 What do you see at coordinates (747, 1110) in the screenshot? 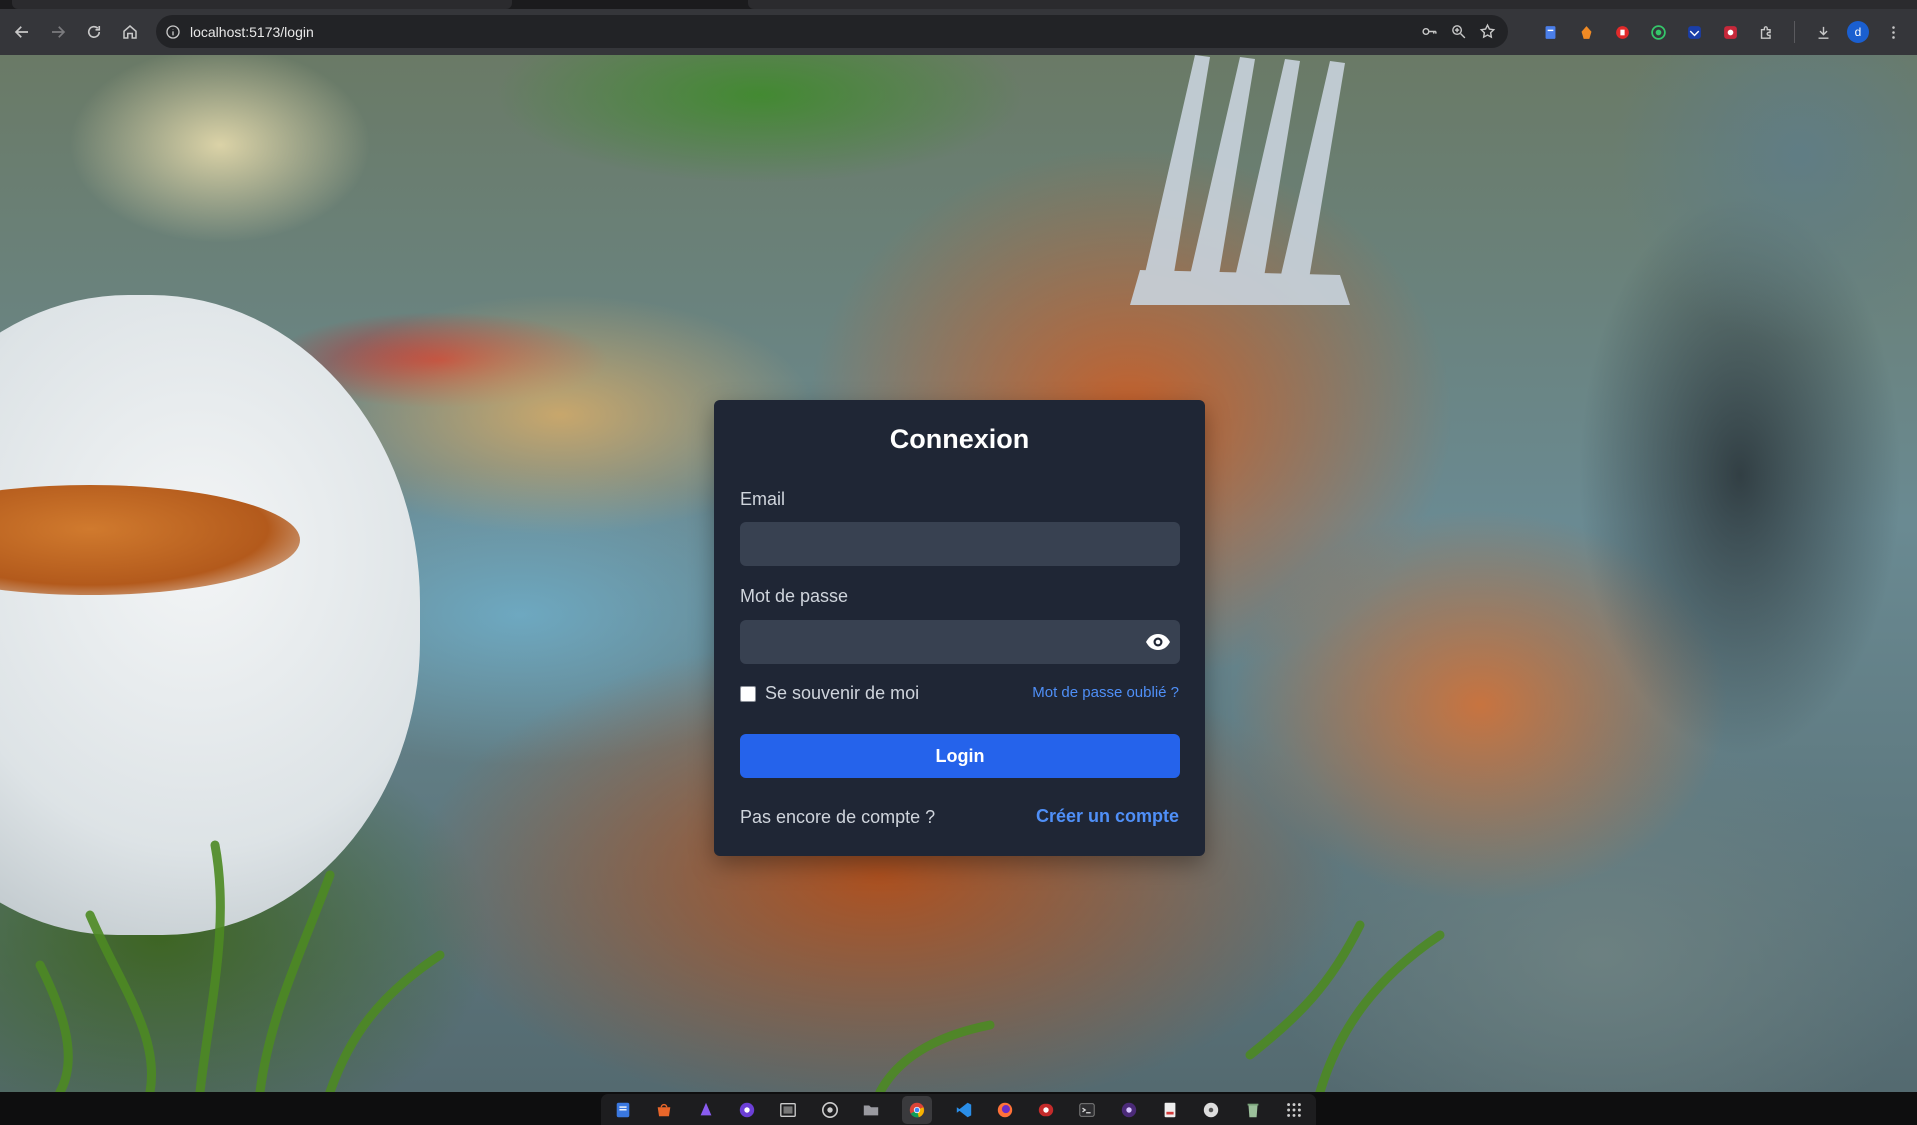
I see `app-violet-icon` at bounding box center [747, 1110].